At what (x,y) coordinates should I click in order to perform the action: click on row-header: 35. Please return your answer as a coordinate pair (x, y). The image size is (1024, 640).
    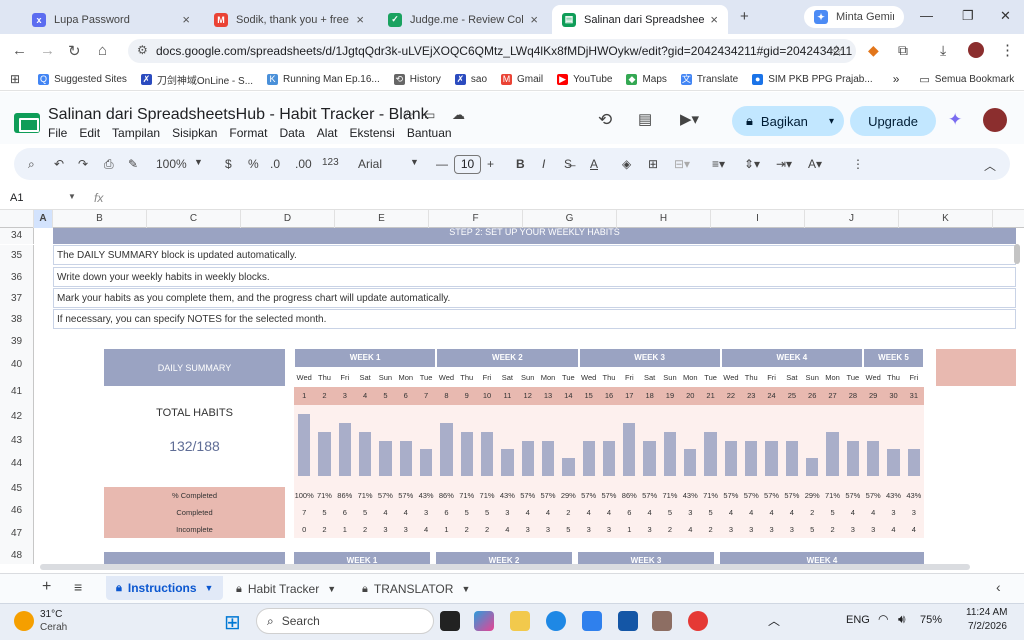
    Looking at the image, I should click on (17, 256).